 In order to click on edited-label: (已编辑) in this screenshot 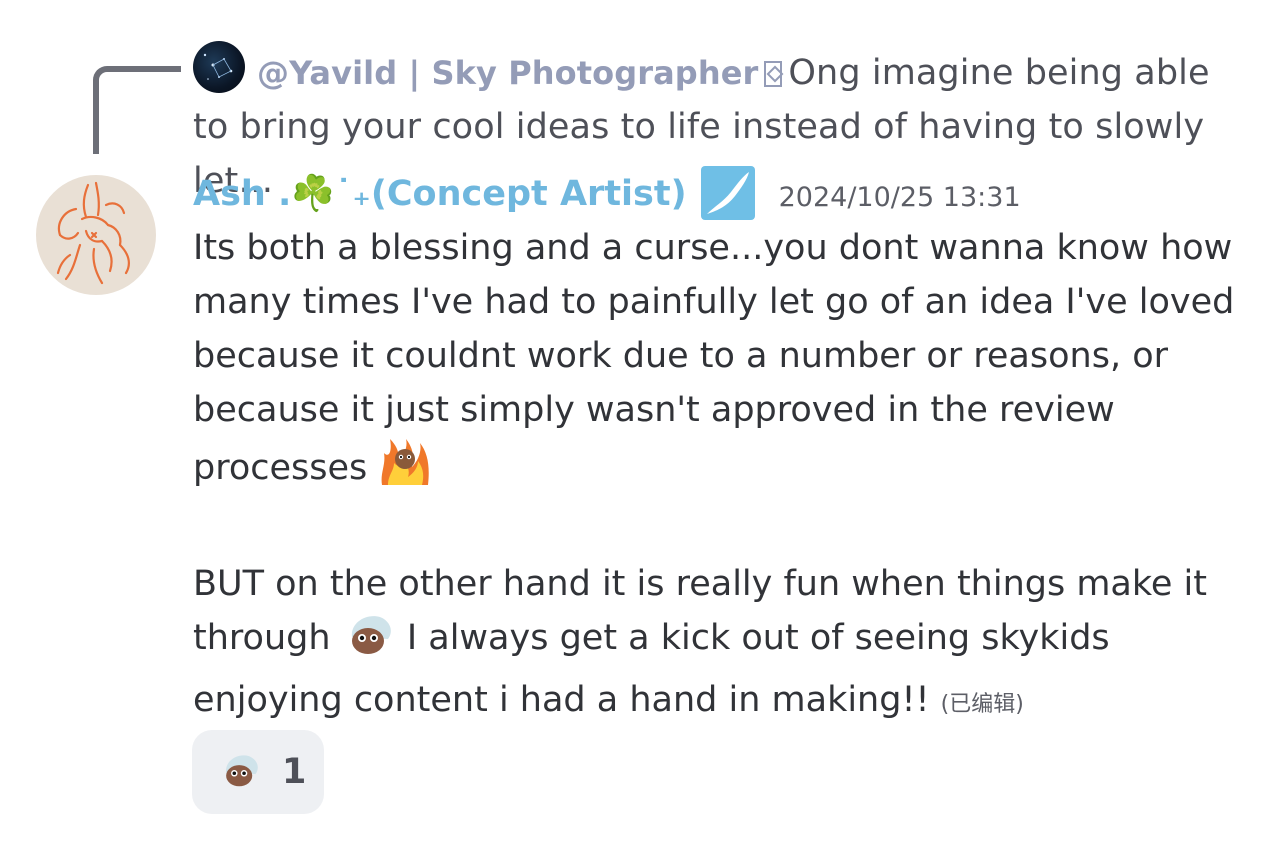, I will do `click(982, 704)`.